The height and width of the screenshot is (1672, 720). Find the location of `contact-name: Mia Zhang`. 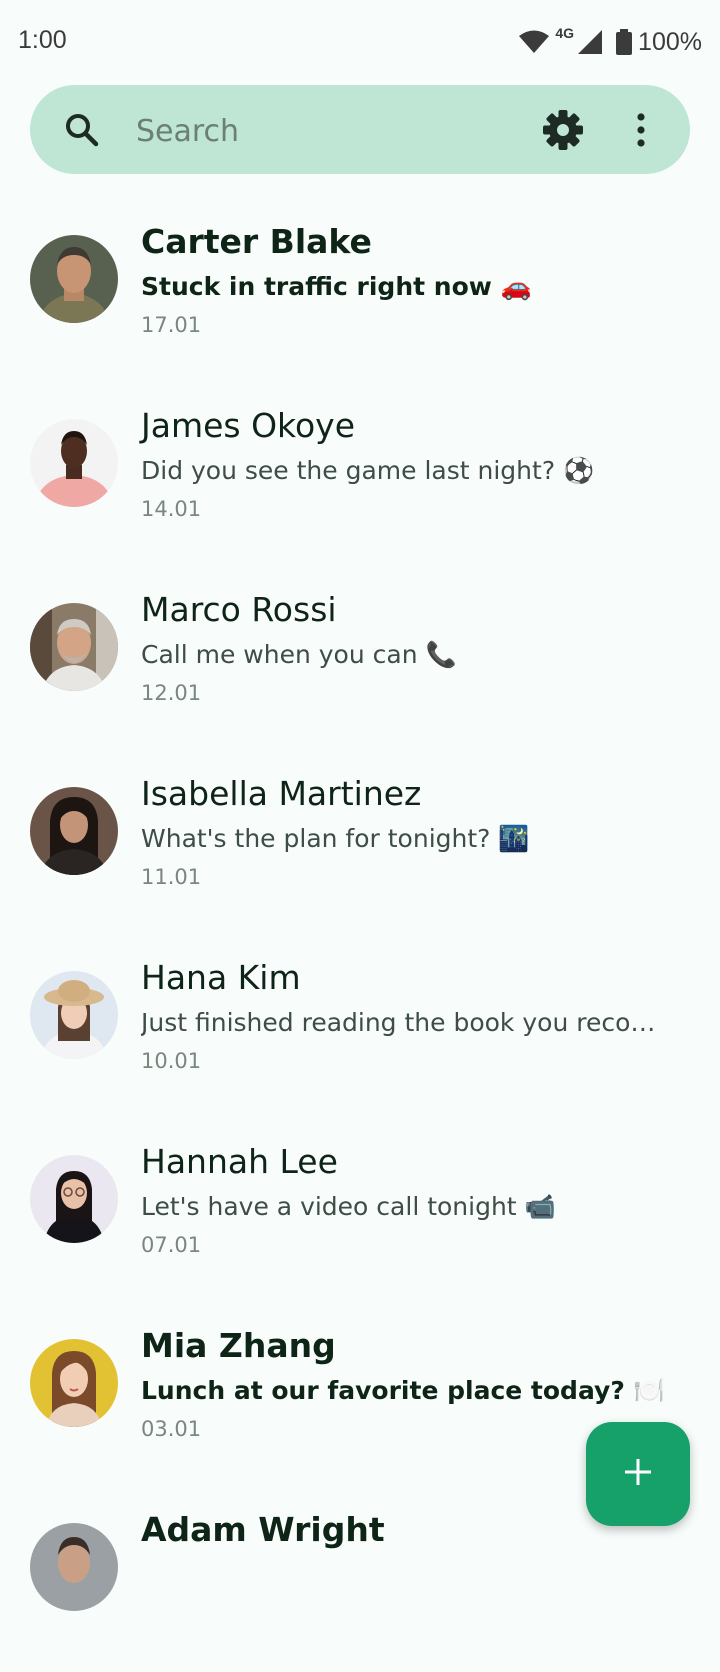

contact-name: Mia Zhang is located at coordinates (238, 1345).